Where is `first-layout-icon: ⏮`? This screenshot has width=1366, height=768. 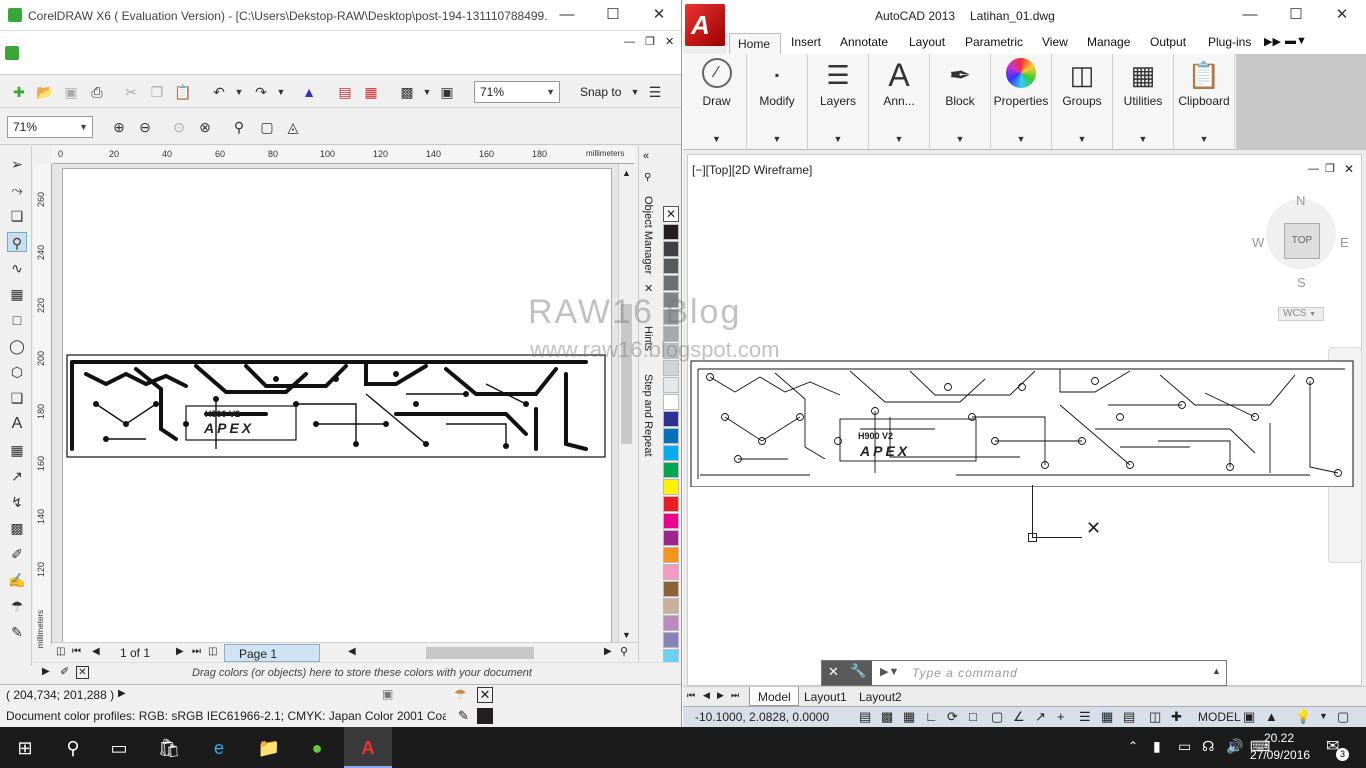
first-layout-icon: ⏮ is located at coordinates (691, 695).